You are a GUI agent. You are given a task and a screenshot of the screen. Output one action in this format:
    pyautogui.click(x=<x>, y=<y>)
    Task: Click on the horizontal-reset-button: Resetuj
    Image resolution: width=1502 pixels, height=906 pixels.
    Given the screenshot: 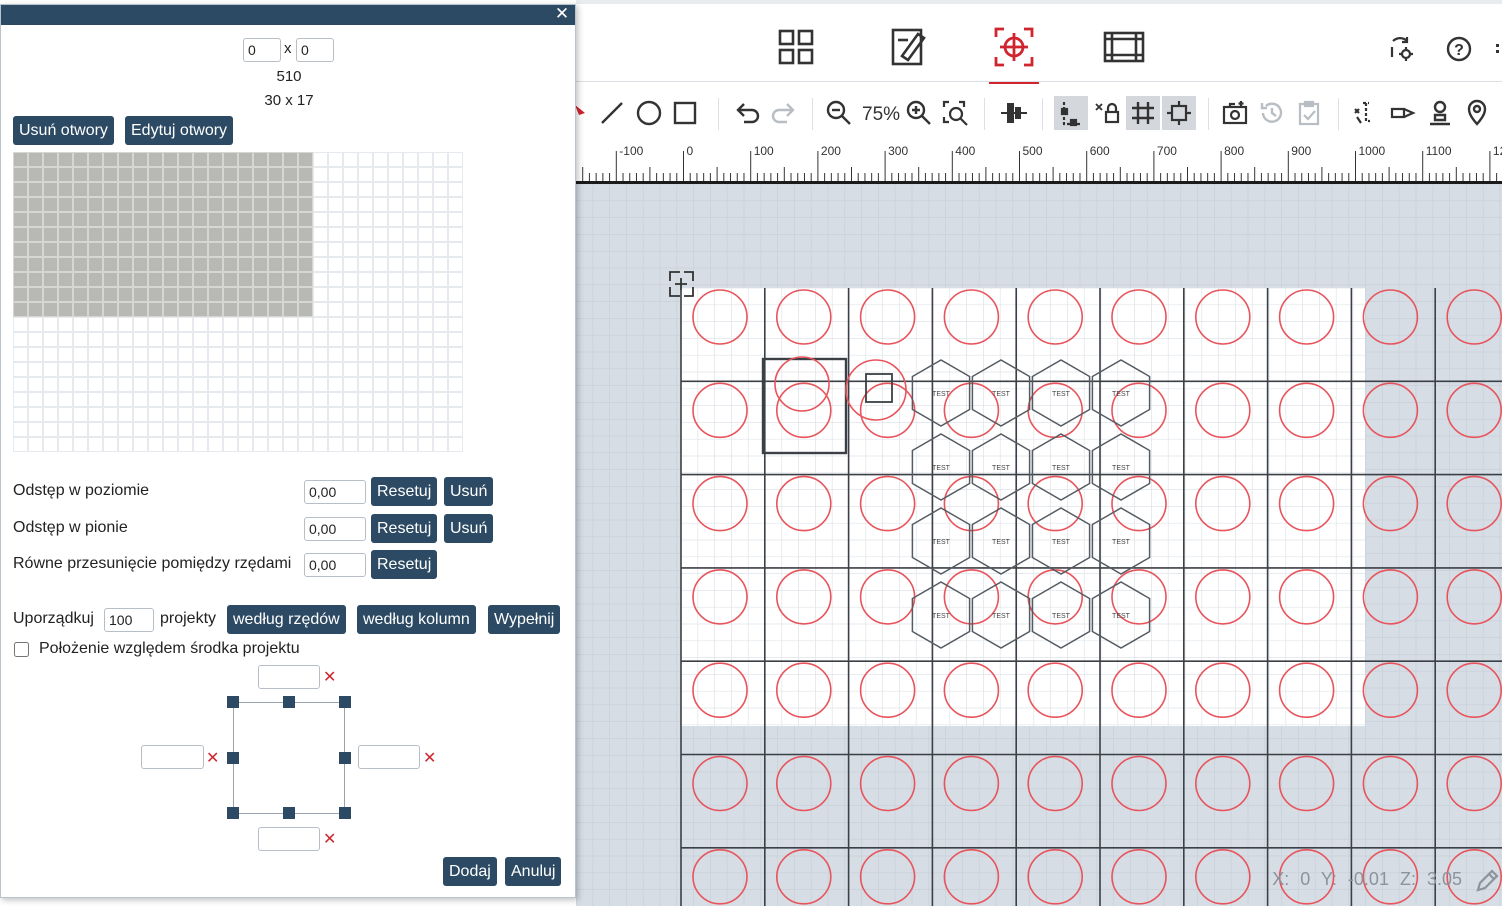 What is the action you would take?
    pyautogui.click(x=404, y=491)
    